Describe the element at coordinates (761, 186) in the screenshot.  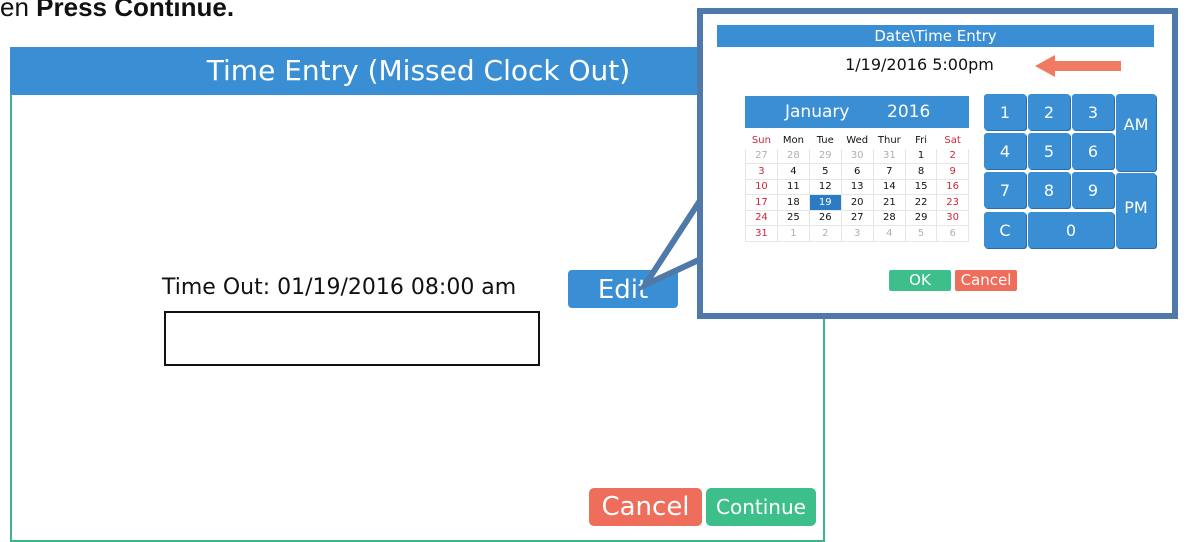
I see `calendar-day: 10` at that location.